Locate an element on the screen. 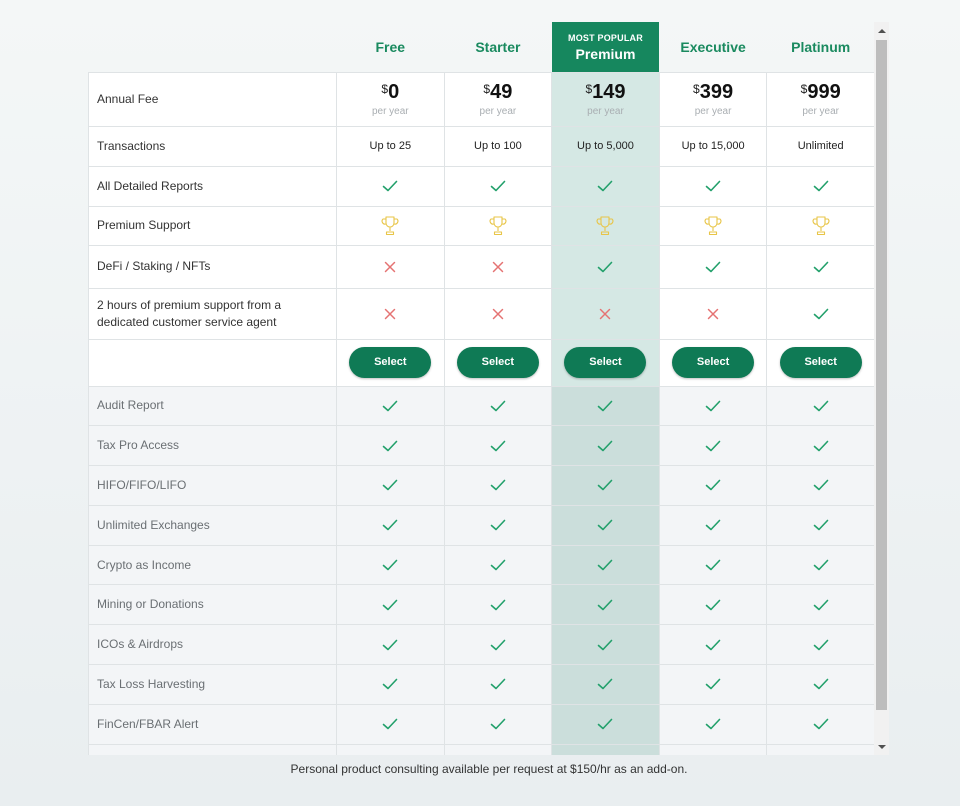 This screenshot has width=960, height=806. row-label: Crypto as Income is located at coordinates (212, 565).